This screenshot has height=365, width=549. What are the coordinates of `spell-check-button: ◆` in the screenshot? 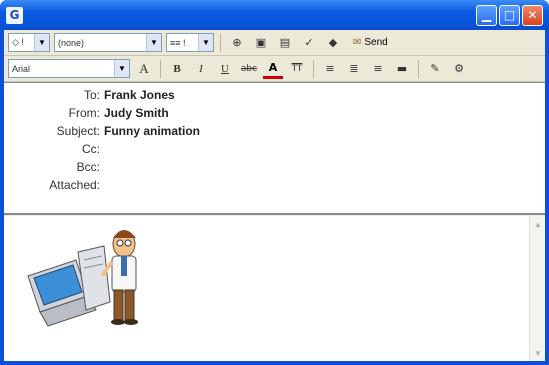 It's located at (333, 43).